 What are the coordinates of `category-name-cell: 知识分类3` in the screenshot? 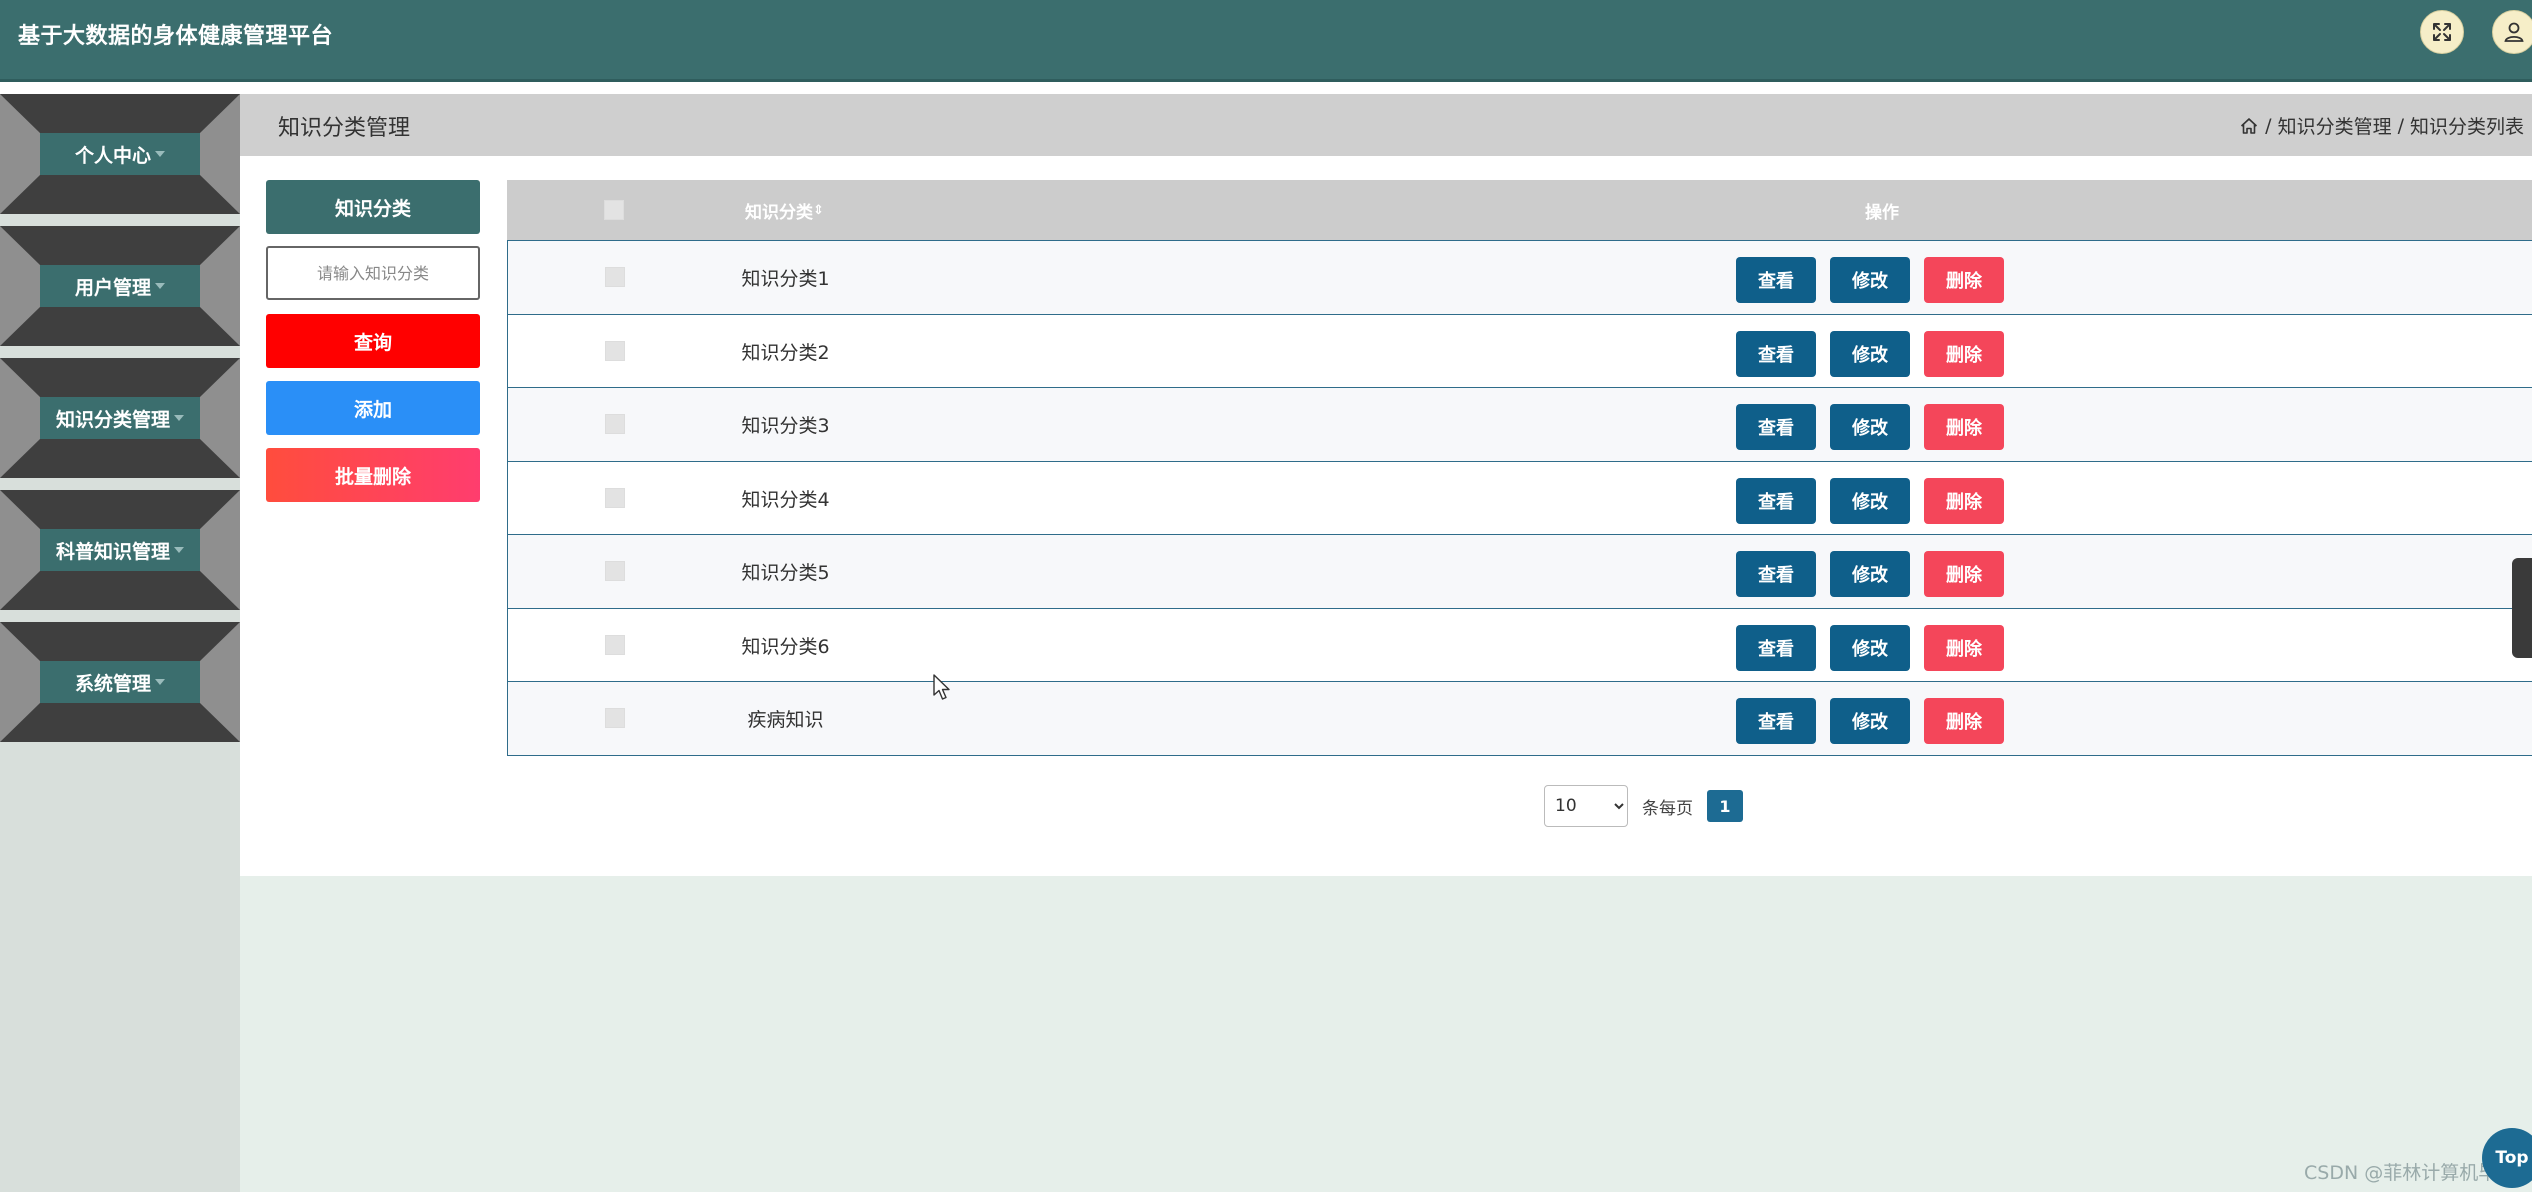 It's located at (785, 426).